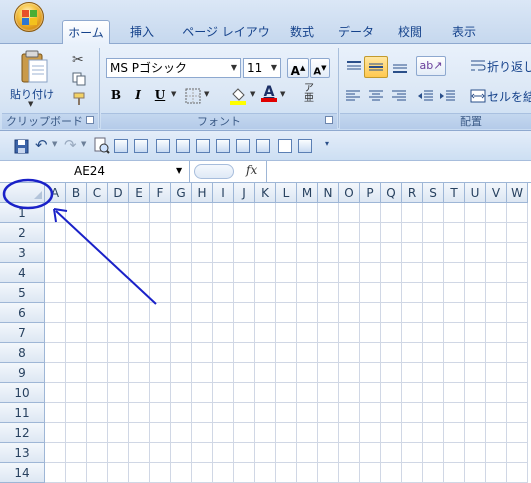 The height and width of the screenshot is (483, 531). What do you see at coordinates (32, 79) in the screenshot?
I see `paste-button: 貼り付け ▼` at bounding box center [32, 79].